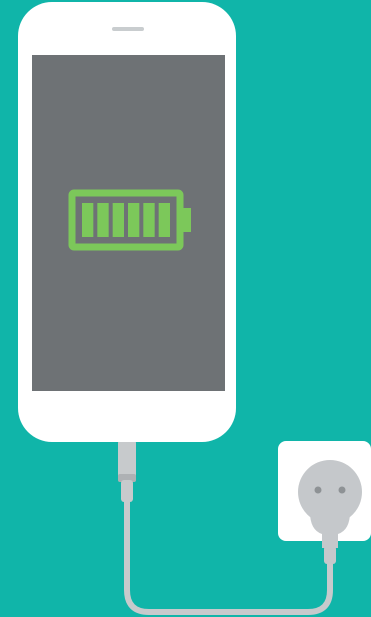 This screenshot has height=617, width=371. Describe the element at coordinates (186, 220) in the screenshot. I see `battery-terminal` at that location.